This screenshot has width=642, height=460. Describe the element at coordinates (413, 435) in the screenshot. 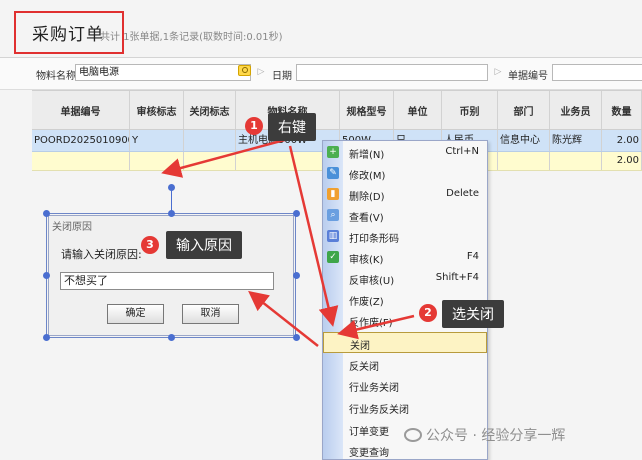

I see `wechat-icon` at that location.